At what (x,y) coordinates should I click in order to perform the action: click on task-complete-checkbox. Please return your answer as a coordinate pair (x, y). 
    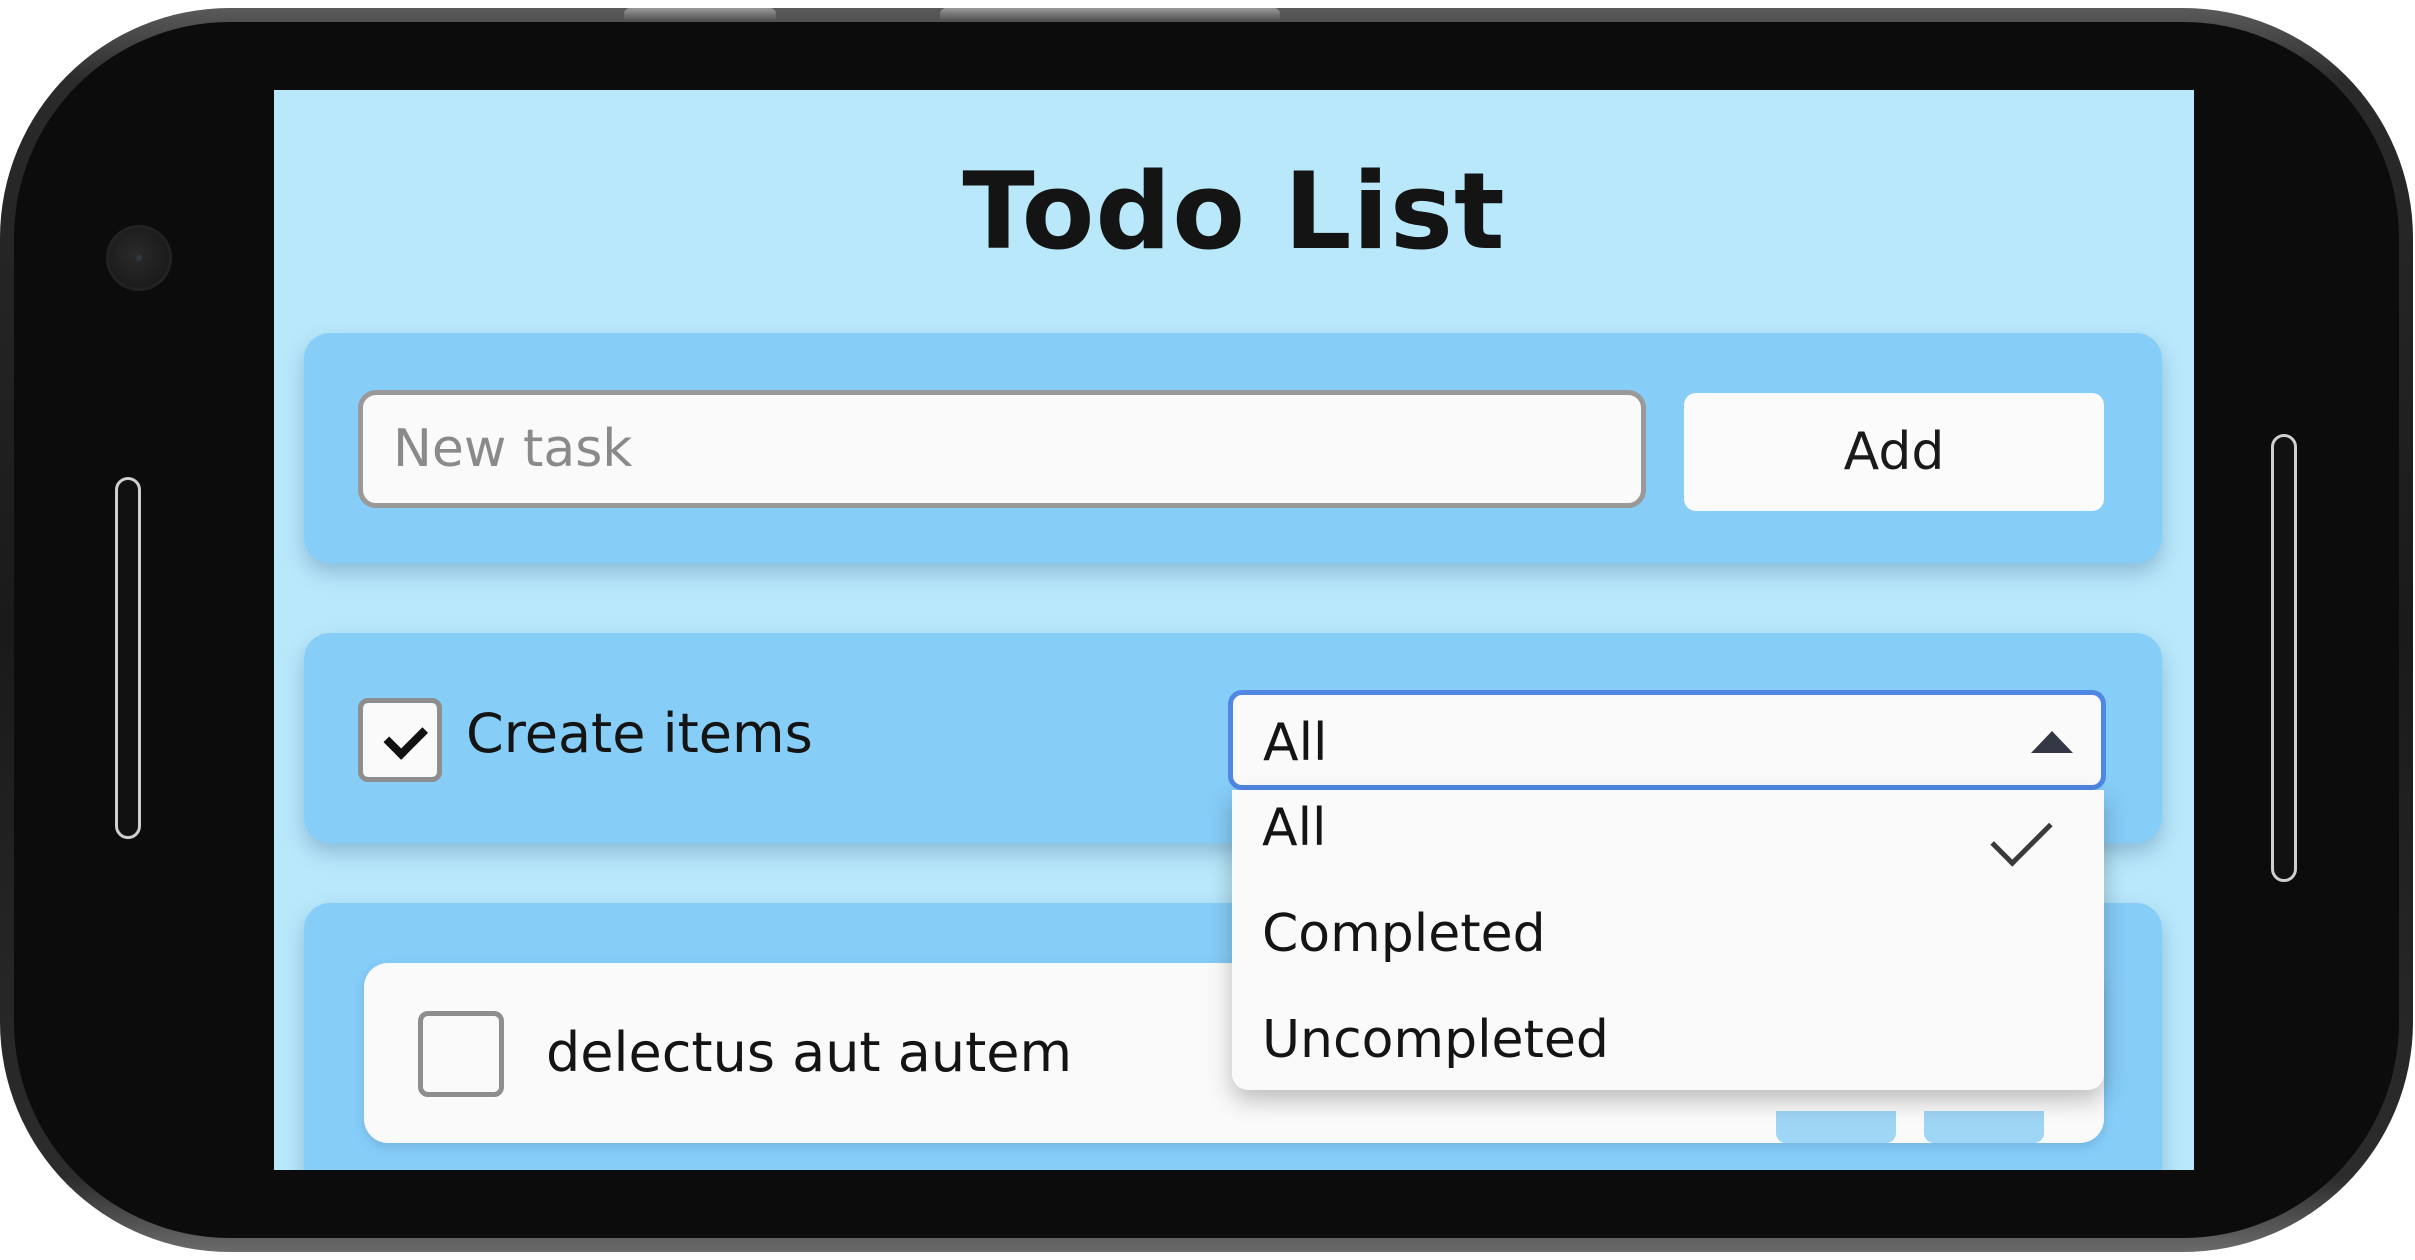
    Looking at the image, I should click on (461, 1054).